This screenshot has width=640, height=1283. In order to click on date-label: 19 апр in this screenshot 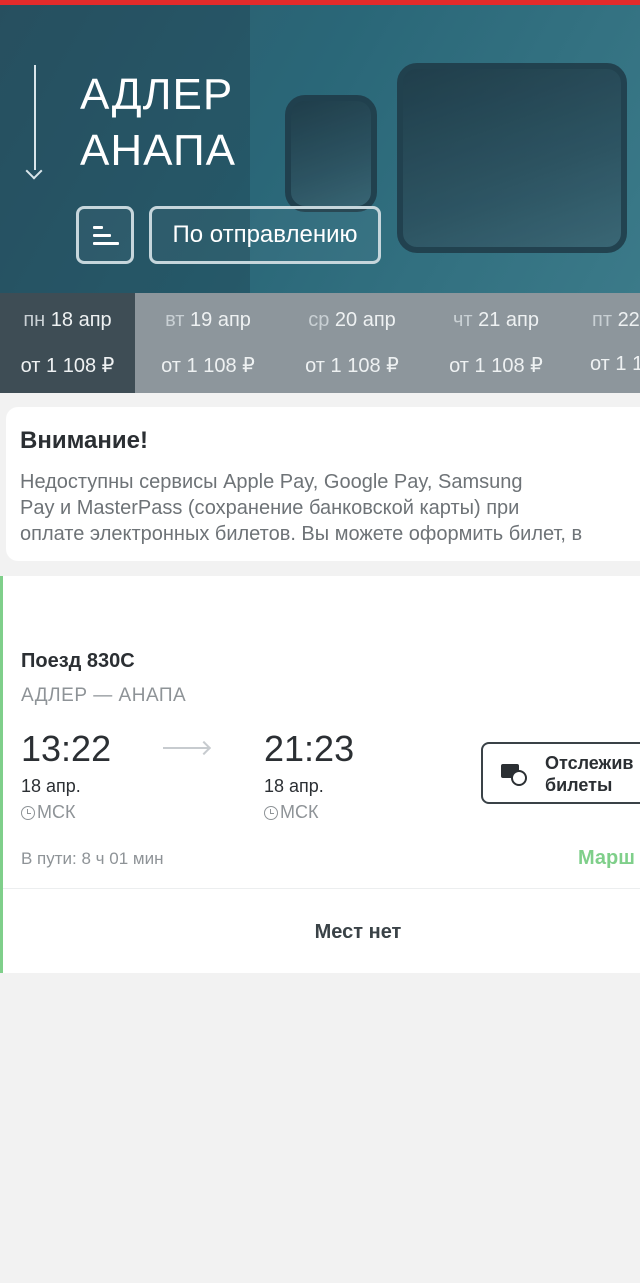, I will do `click(220, 320)`.